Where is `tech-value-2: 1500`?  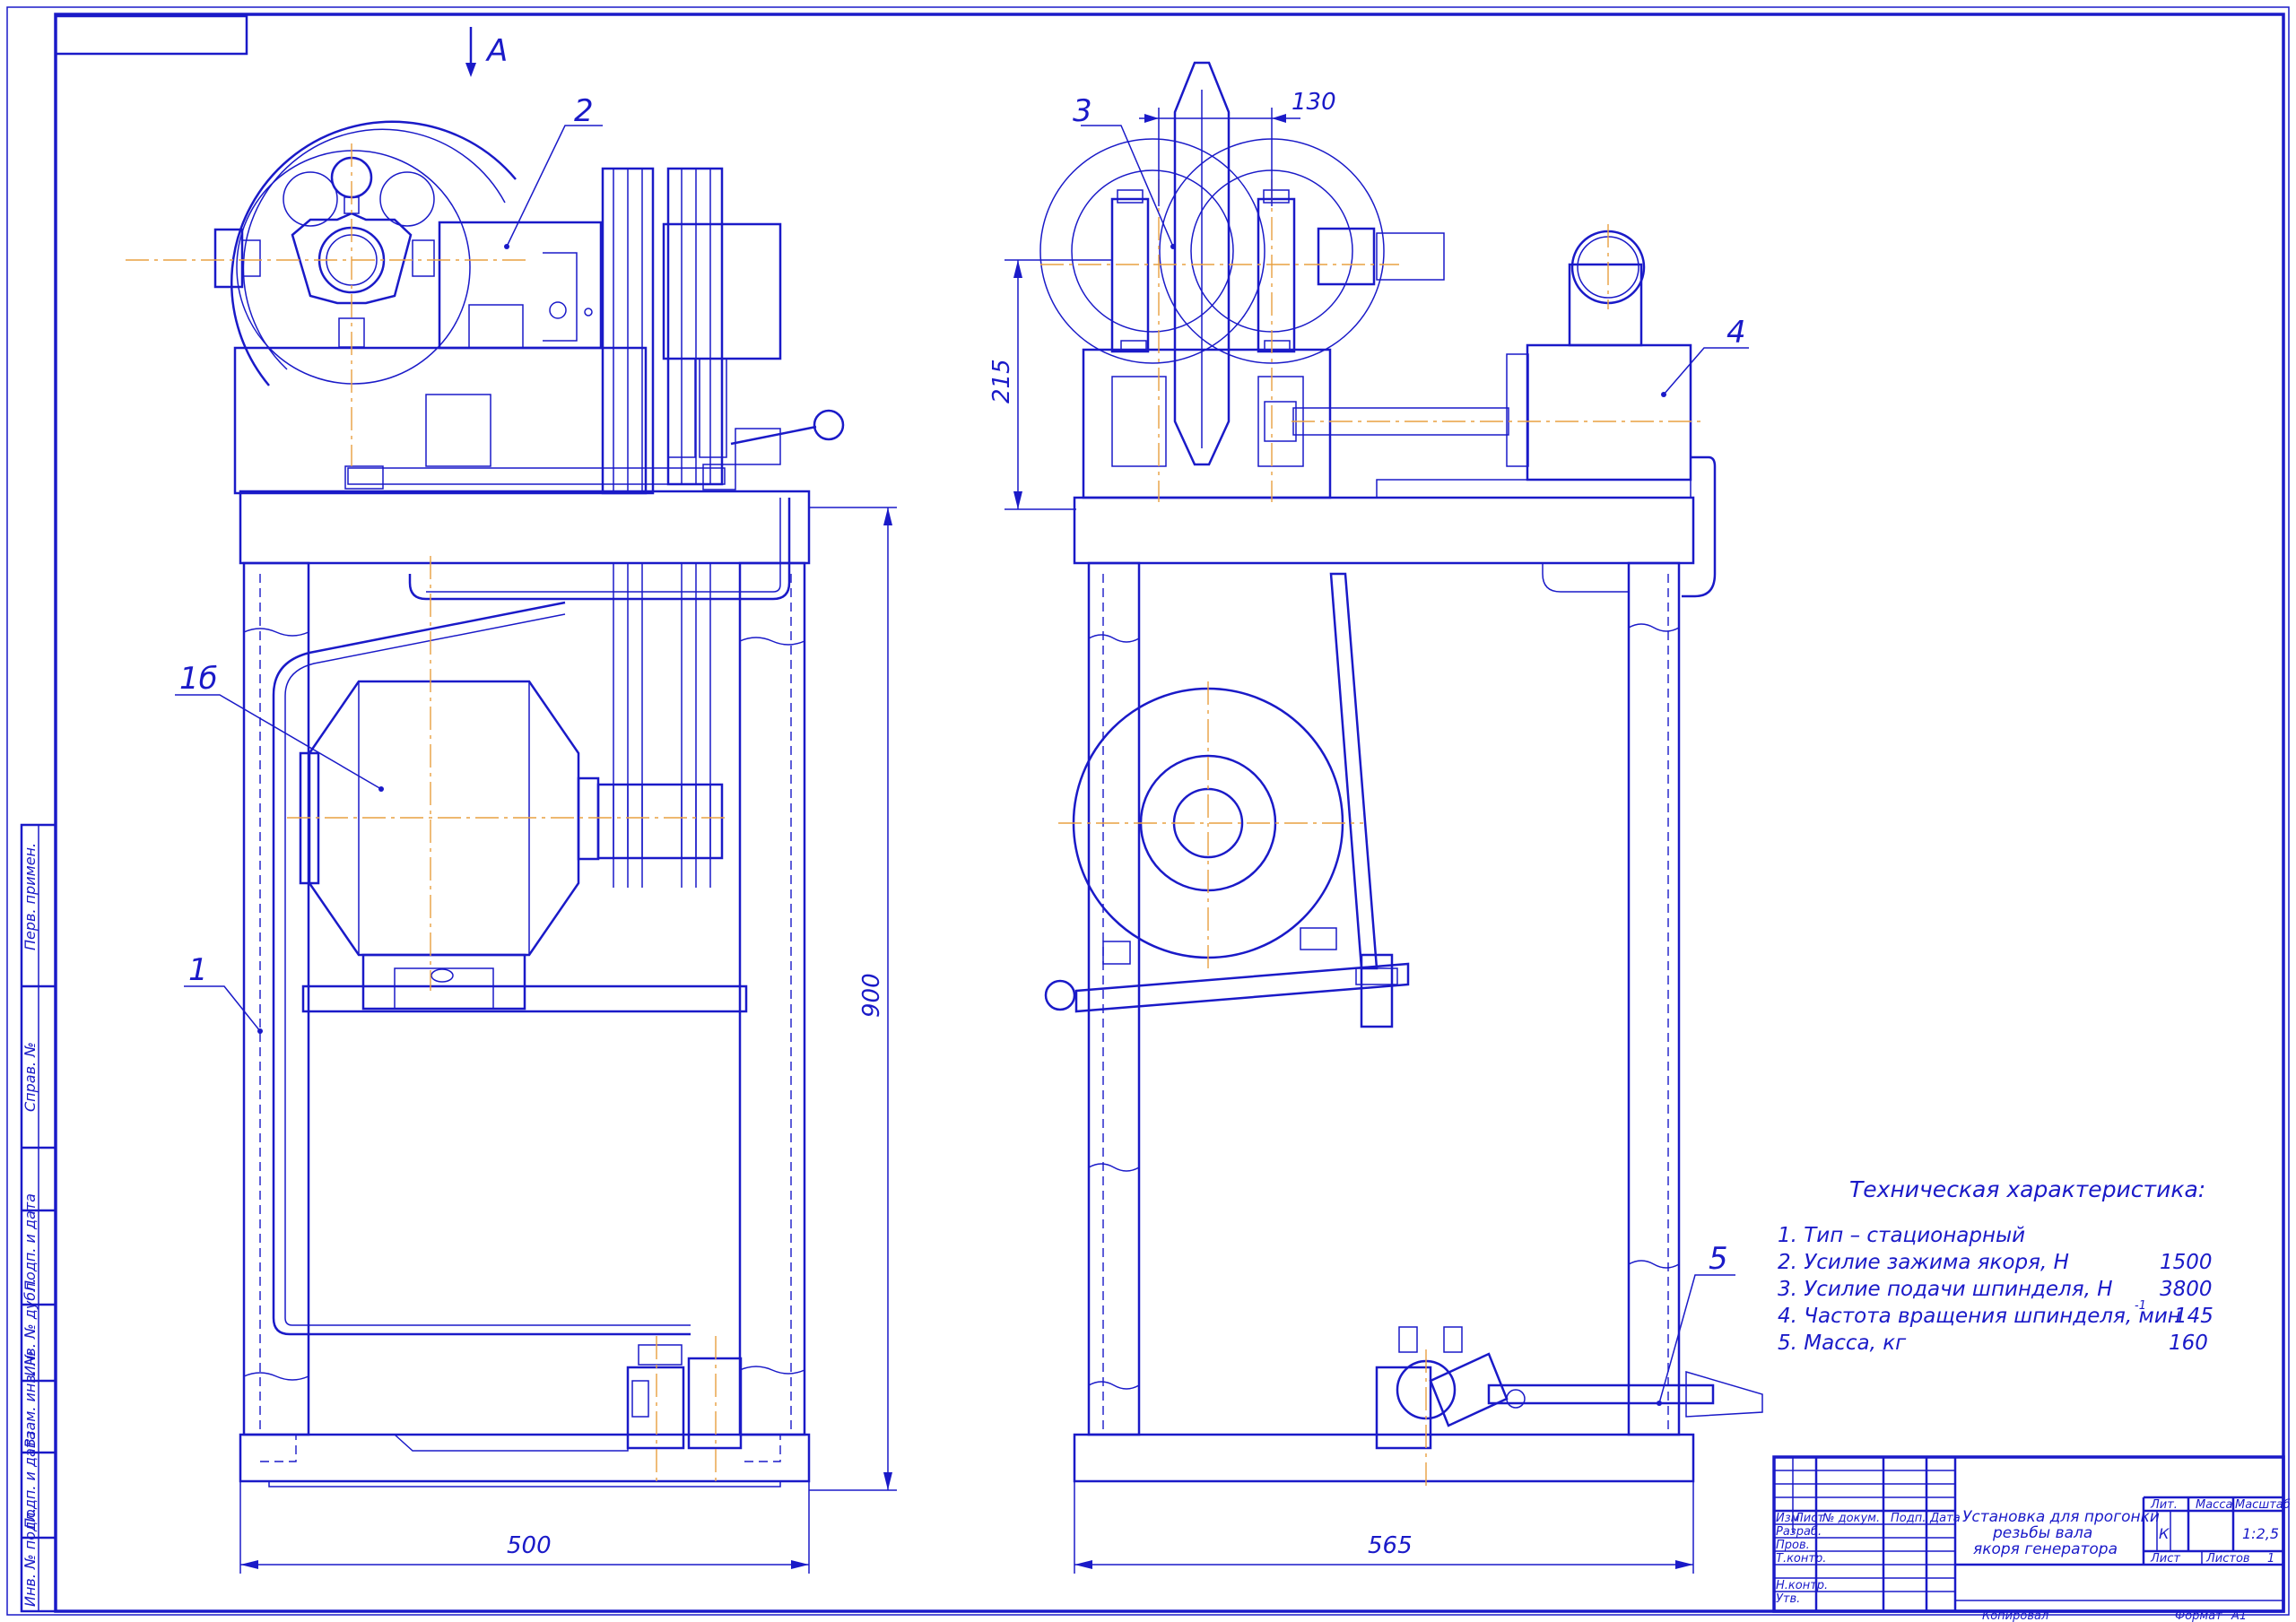 tech-value-2: 1500 is located at coordinates (2186, 1262).